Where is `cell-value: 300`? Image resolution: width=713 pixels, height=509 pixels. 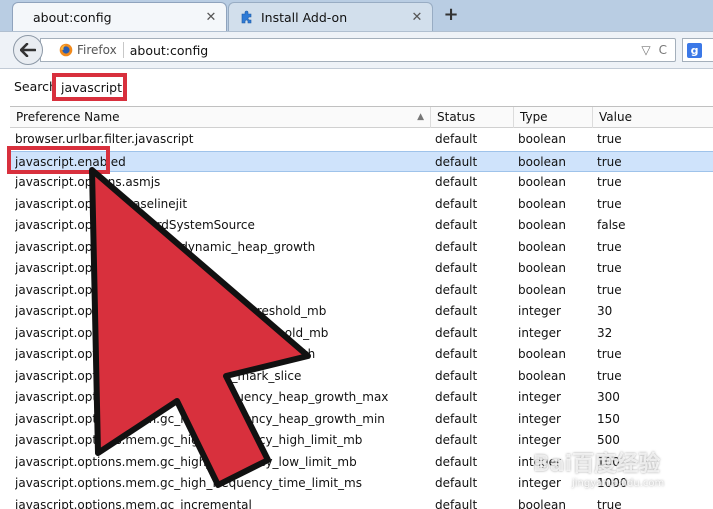 cell-value: 300 is located at coordinates (608, 397).